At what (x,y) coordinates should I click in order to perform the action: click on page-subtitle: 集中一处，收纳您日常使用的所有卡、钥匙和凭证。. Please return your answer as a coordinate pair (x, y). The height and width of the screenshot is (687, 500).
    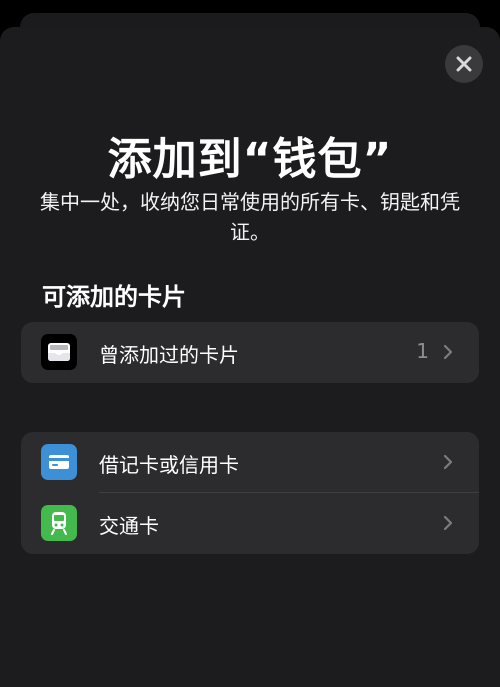
    Looking at the image, I should click on (250, 217).